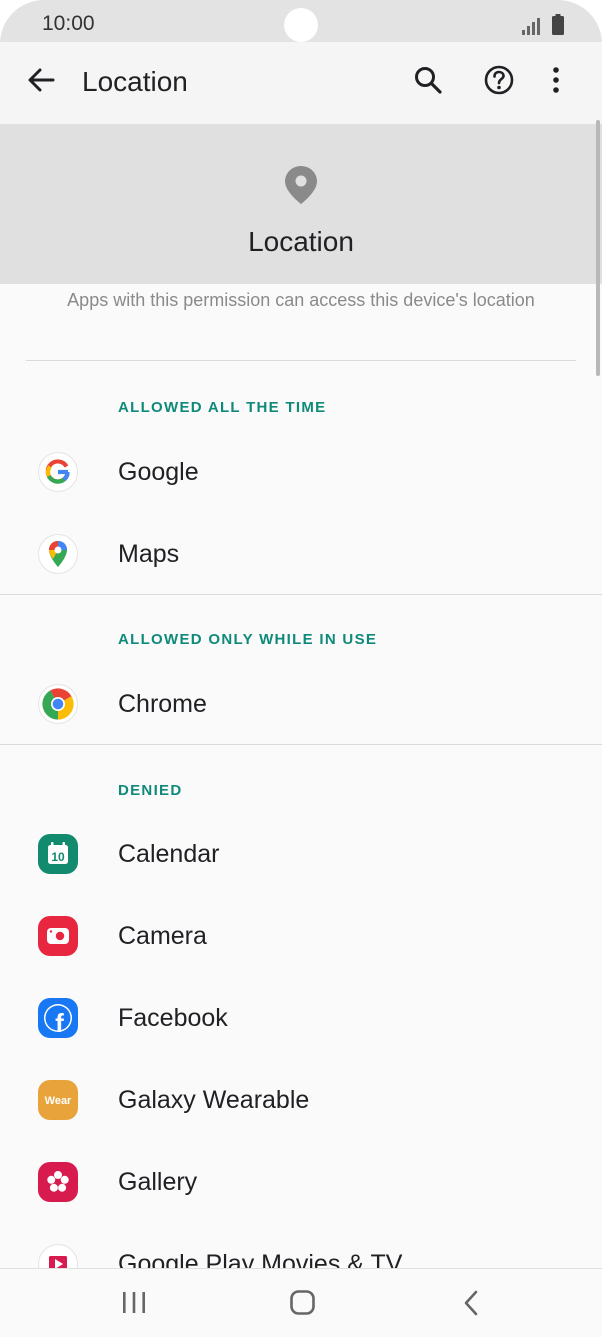 Image resolution: width=602 pixels, height=1337 pixels. Describe the element at coordinates (301, 554) in the screenshot. I see `app-row-maps: Maps` at that location.